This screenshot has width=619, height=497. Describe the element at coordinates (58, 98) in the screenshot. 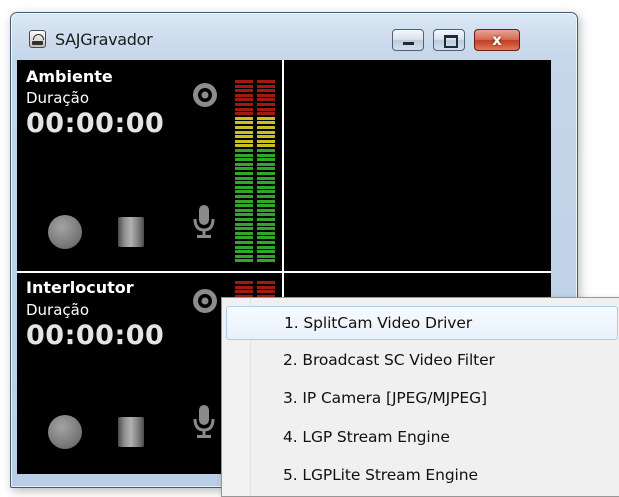

I see `duration-label: Duração` at that location.